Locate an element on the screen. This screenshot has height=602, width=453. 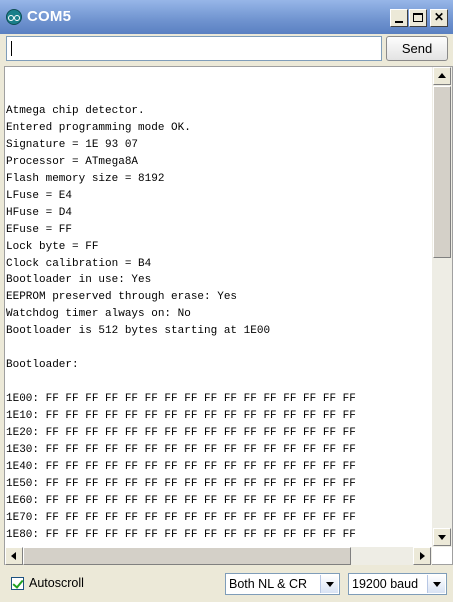
send-button: Send is located at coordinates (417, 48).